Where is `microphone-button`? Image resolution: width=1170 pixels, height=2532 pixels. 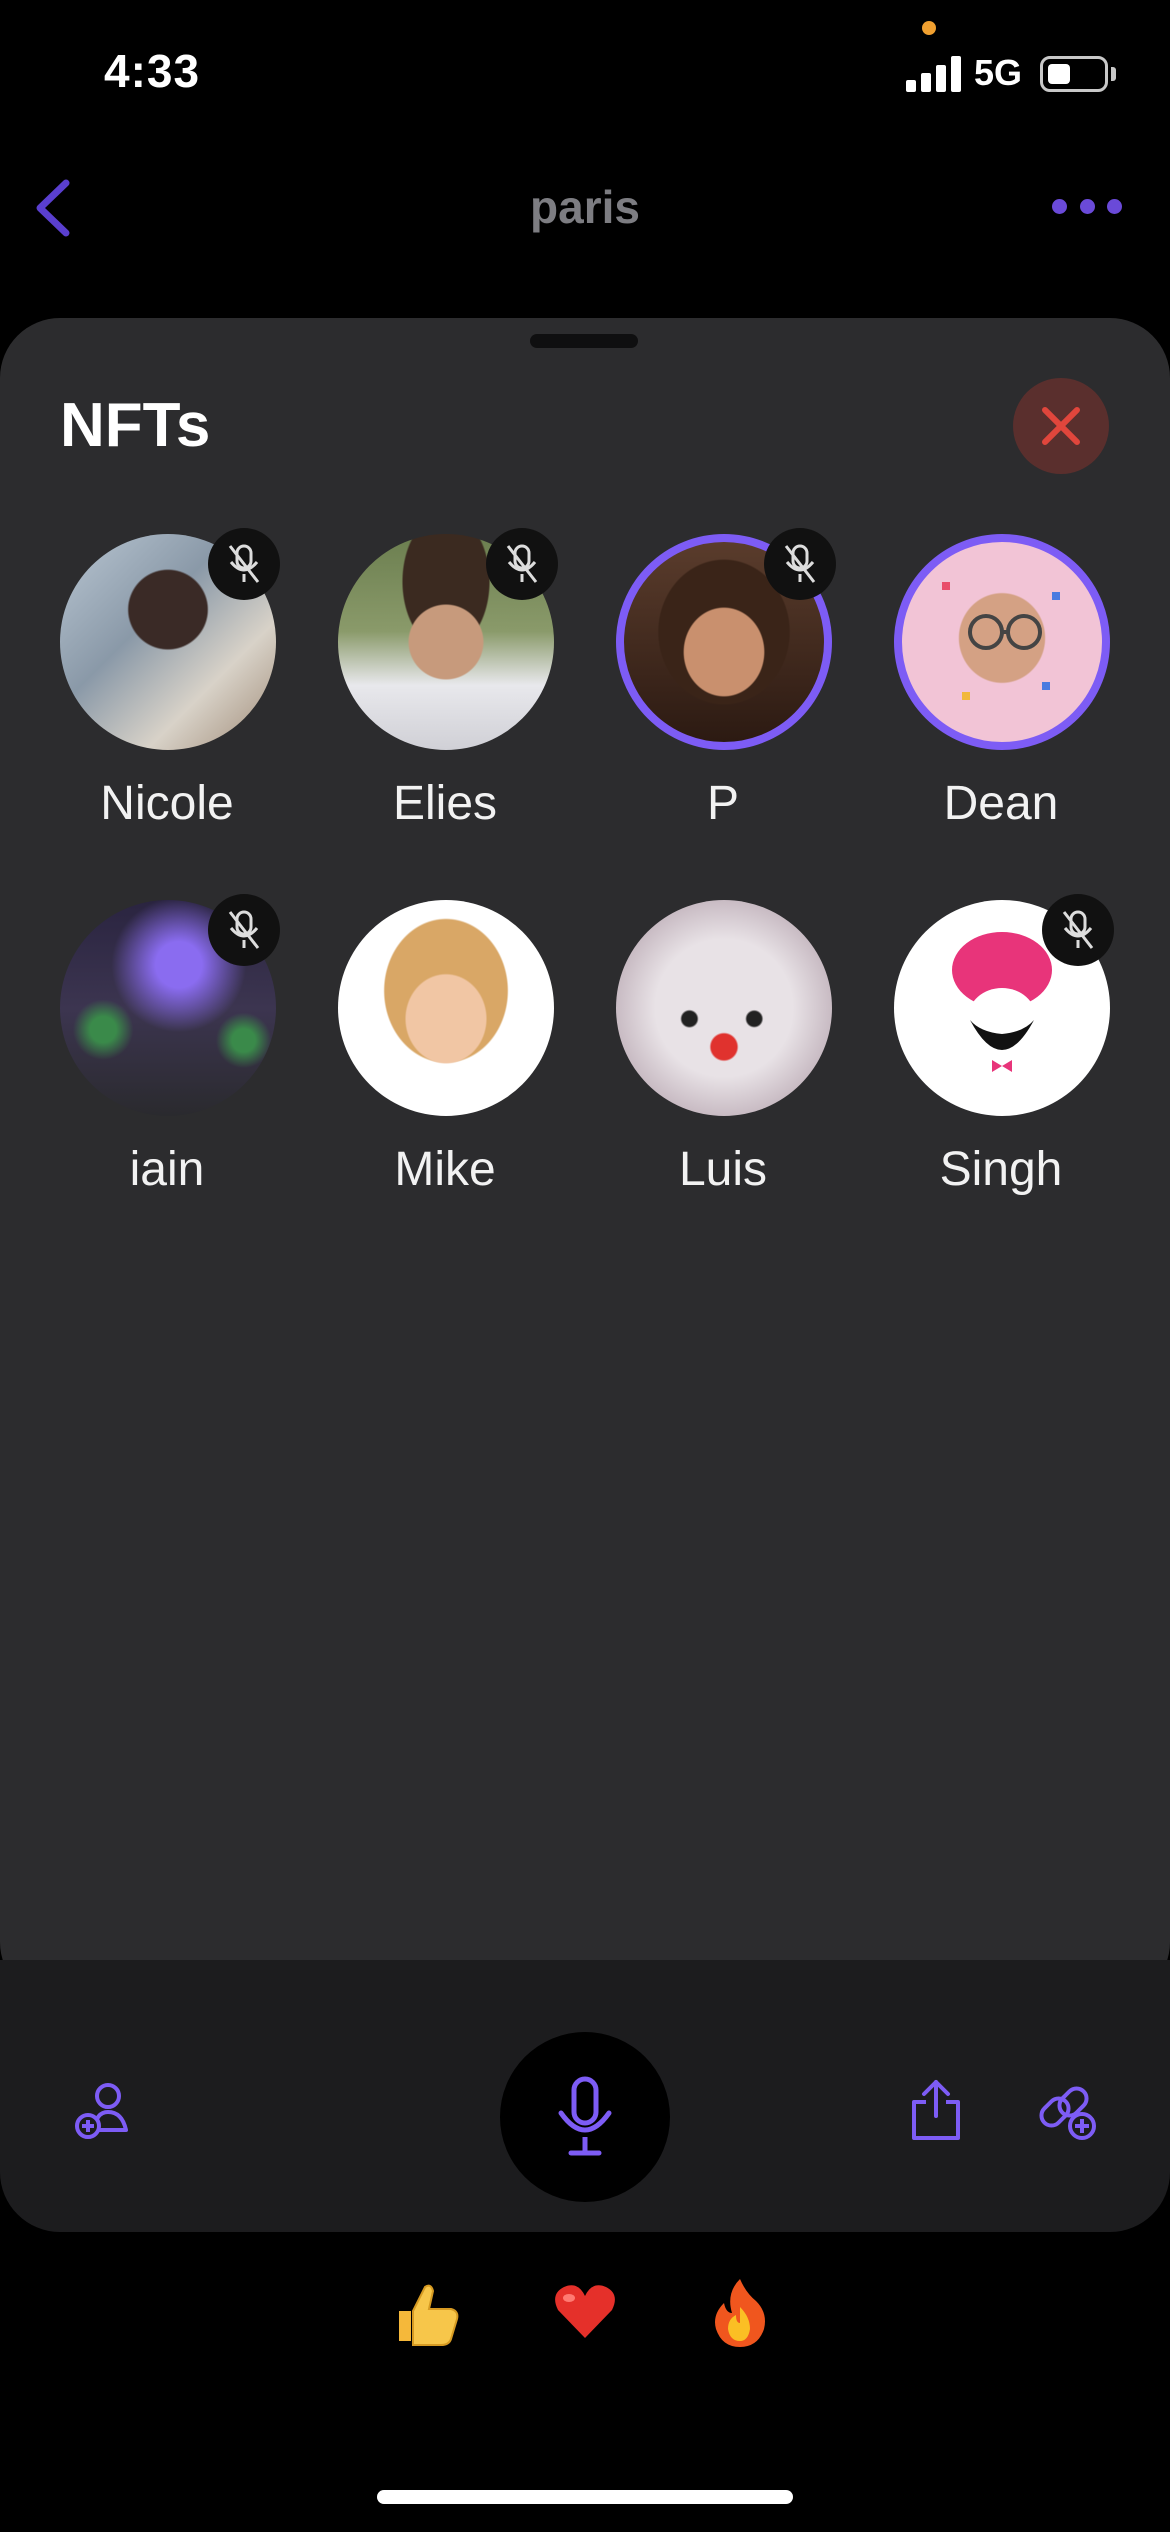
microphone-button is located at coordinates (585, 2117).